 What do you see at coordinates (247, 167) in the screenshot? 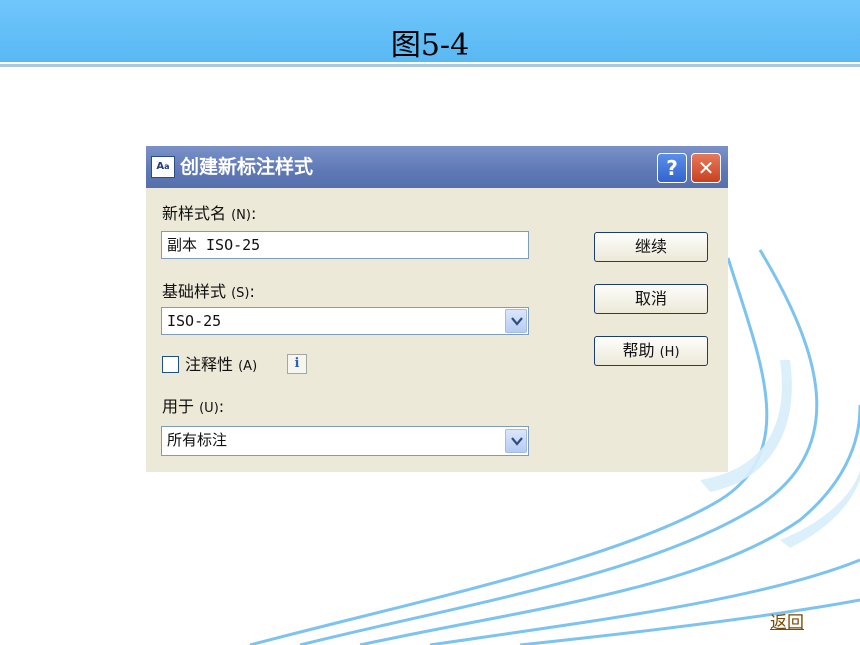
I see `dialog-title: 创建新标注样式` at bounding box center [247, 167].